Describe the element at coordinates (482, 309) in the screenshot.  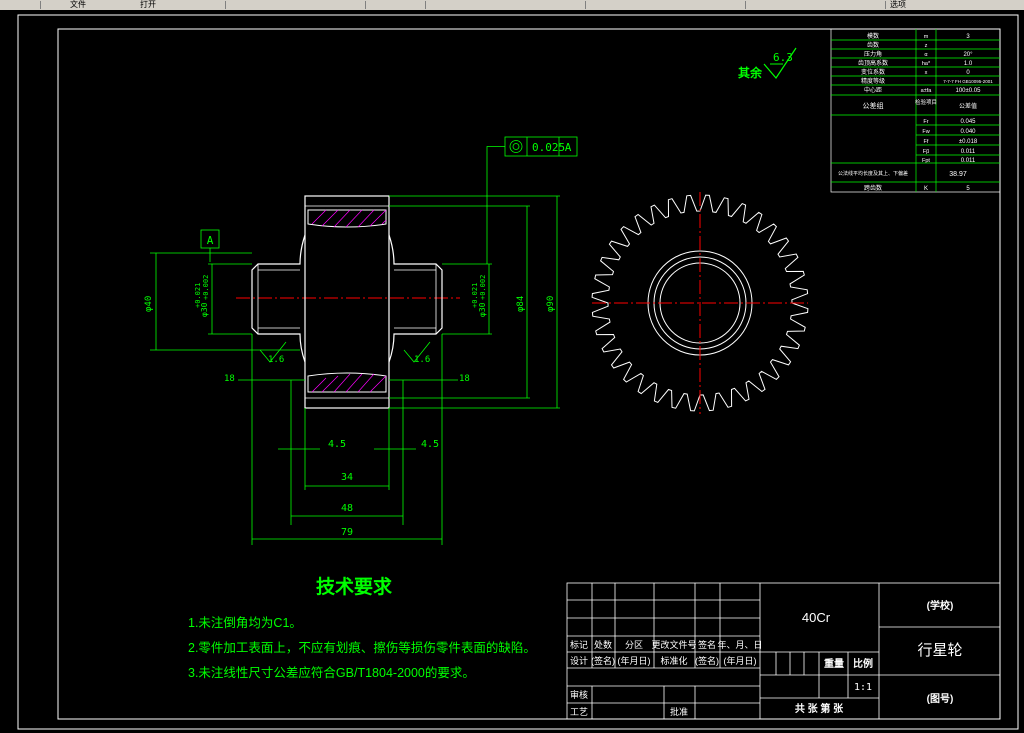
I see `dim-d30-right: φ30` at that location.